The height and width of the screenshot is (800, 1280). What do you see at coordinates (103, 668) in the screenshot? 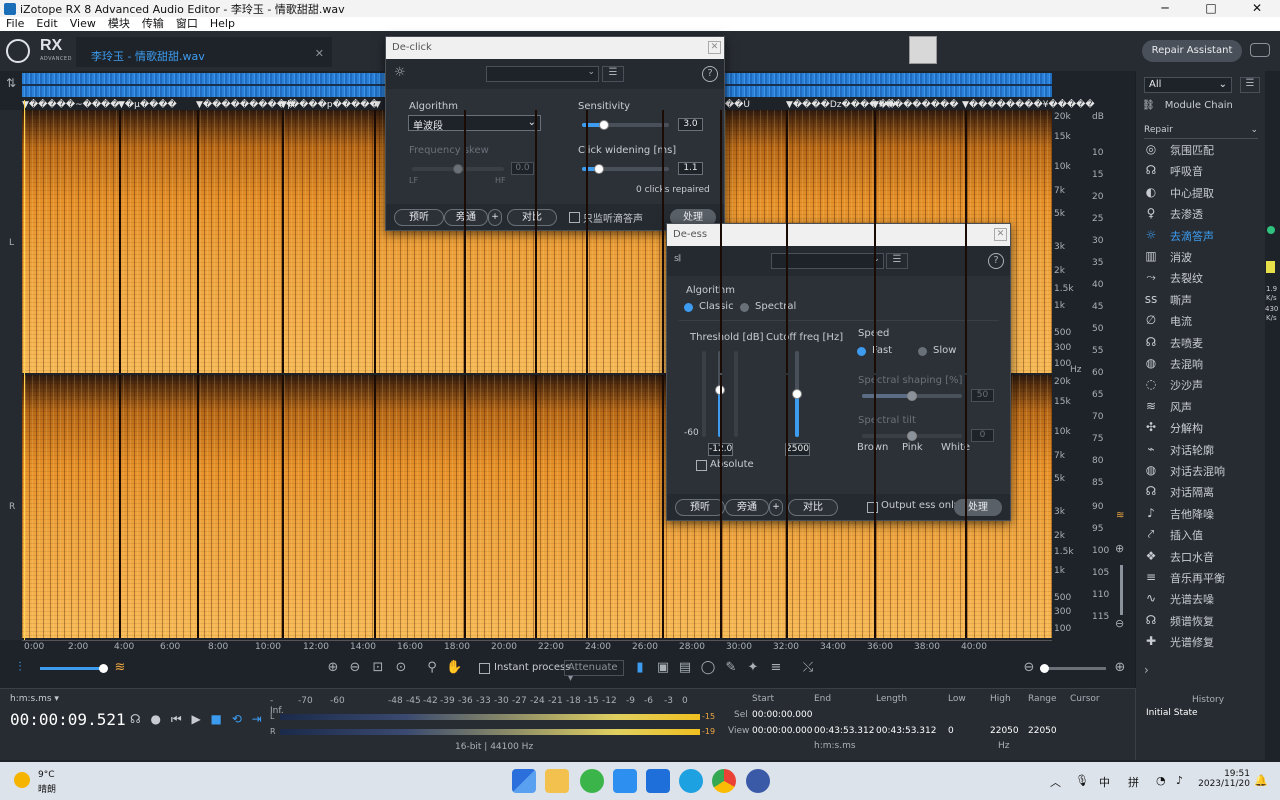
I see `spectro-blend-knob` at bounding box center [103, 668].